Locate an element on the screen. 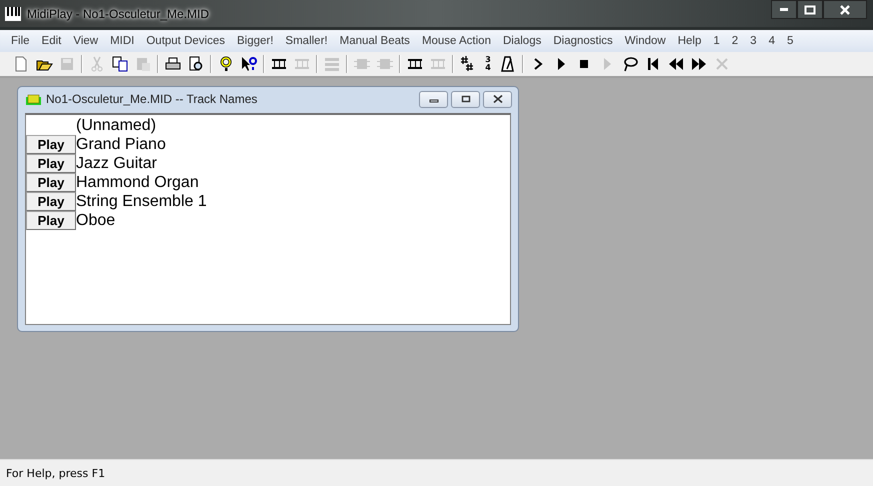 The image size is (873, 486). time-signature-button: 3 4 is located at coordinates (488, 64).